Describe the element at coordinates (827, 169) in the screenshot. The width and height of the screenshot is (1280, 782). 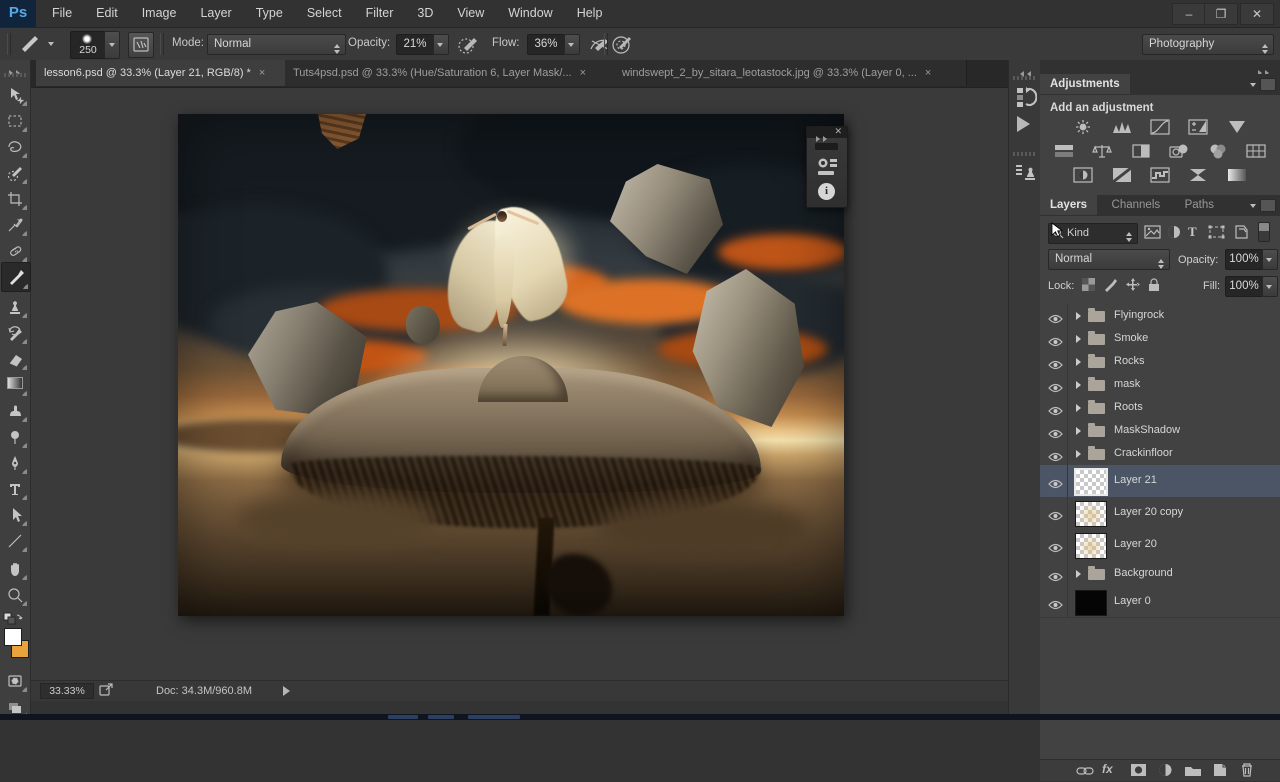
I see `mini-adjust-icon` at that location.